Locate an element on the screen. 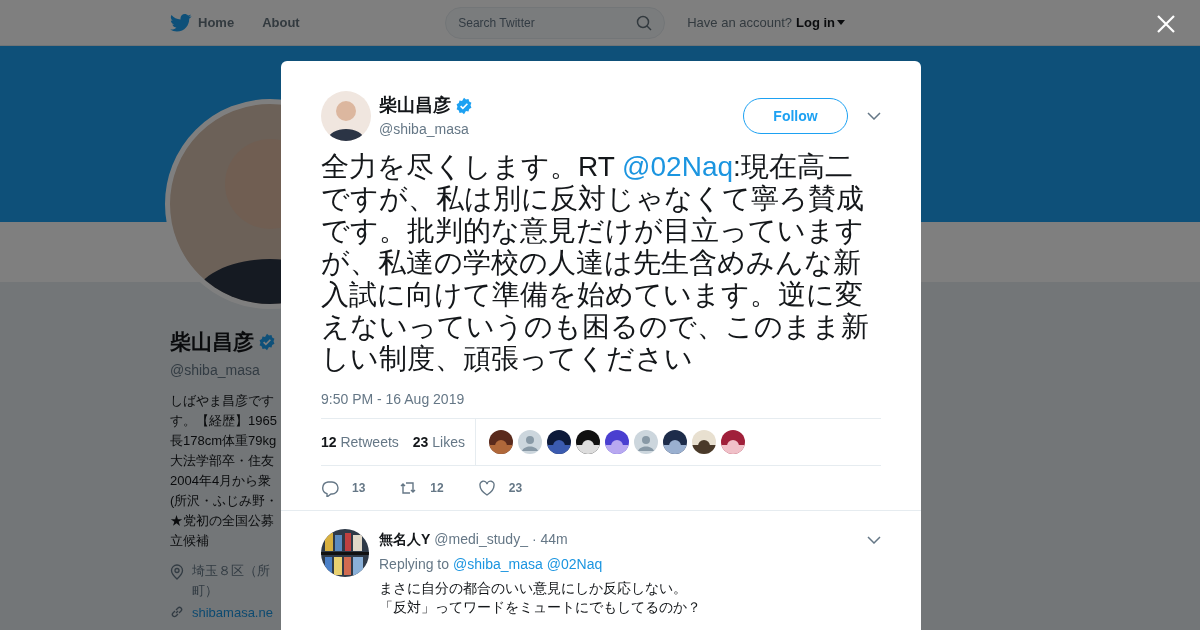  likes-count: 23 Likes is located at coordinates (438, 442).